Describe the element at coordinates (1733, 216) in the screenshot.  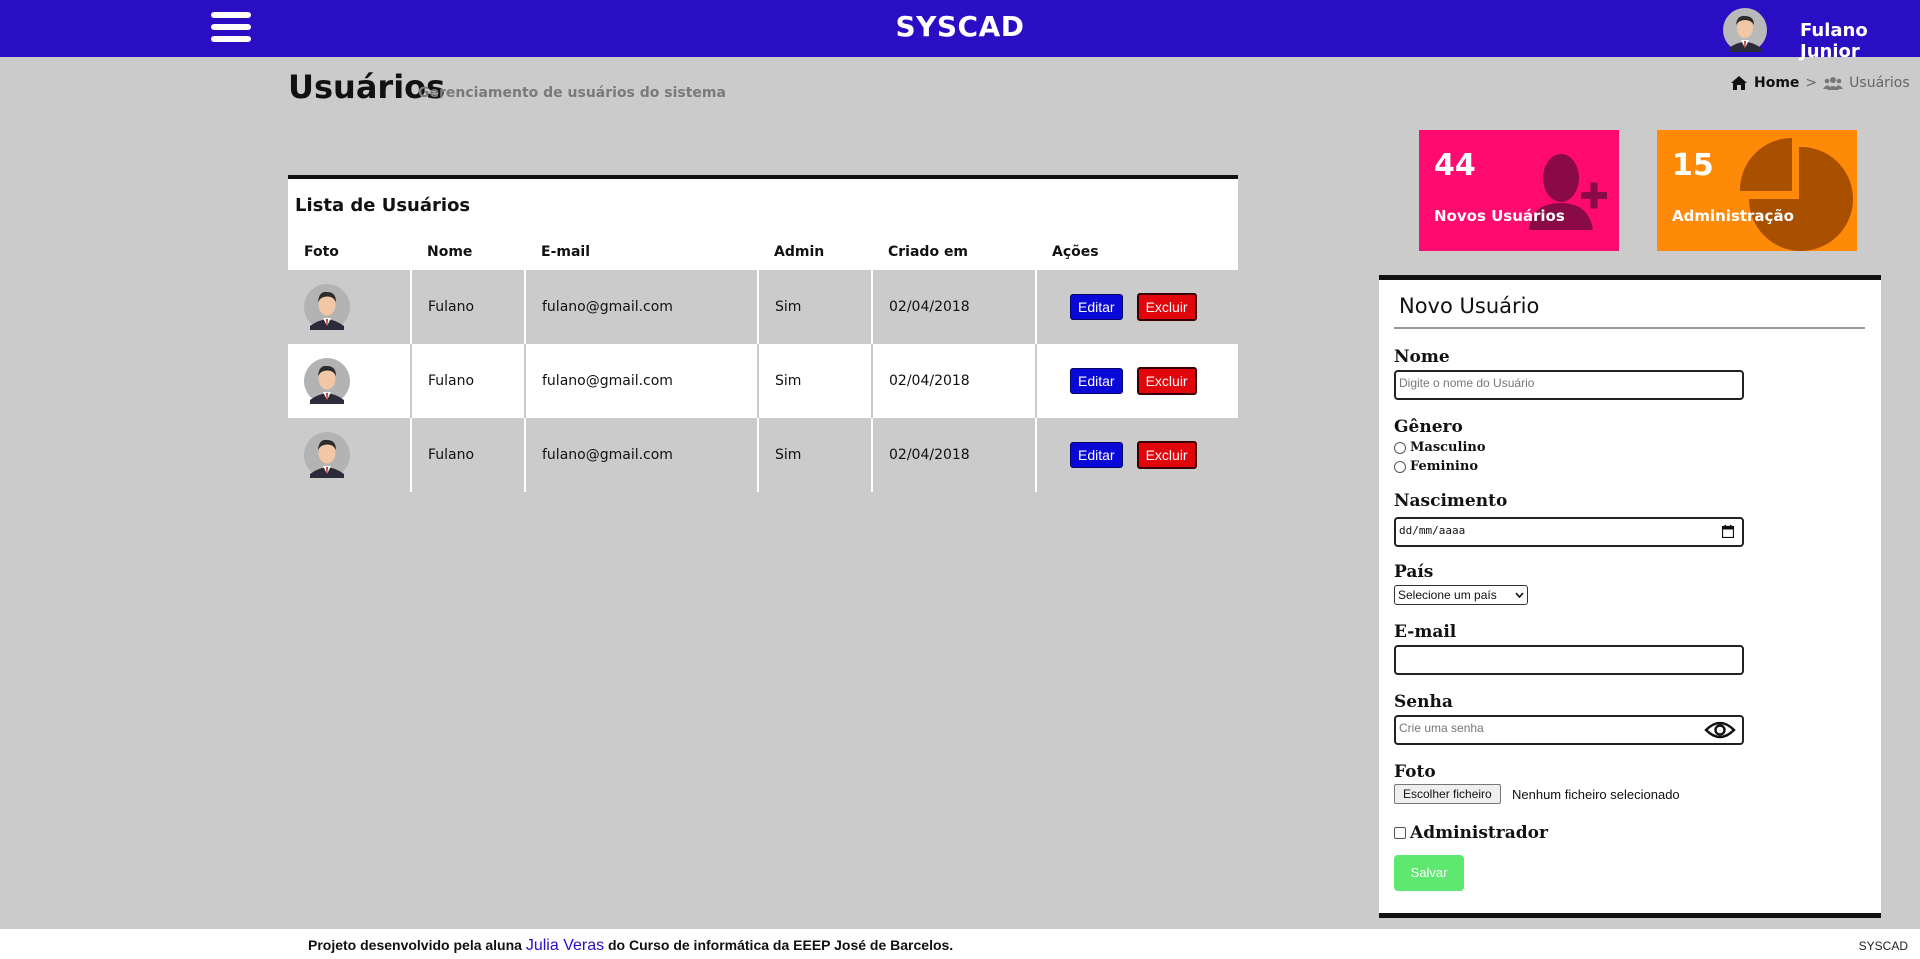
I see `admin-label: Administração` at that location.